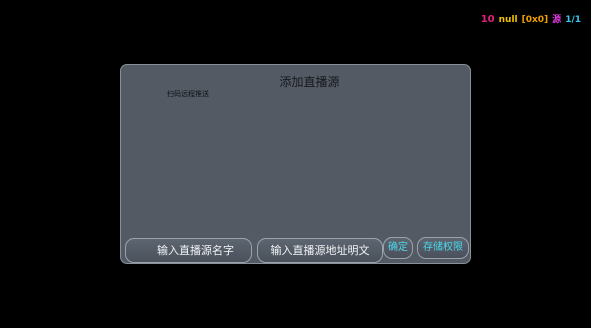 This screenshot has height=328, width=591. I want to click on page-indicator: 1/1, so click(573, 20).